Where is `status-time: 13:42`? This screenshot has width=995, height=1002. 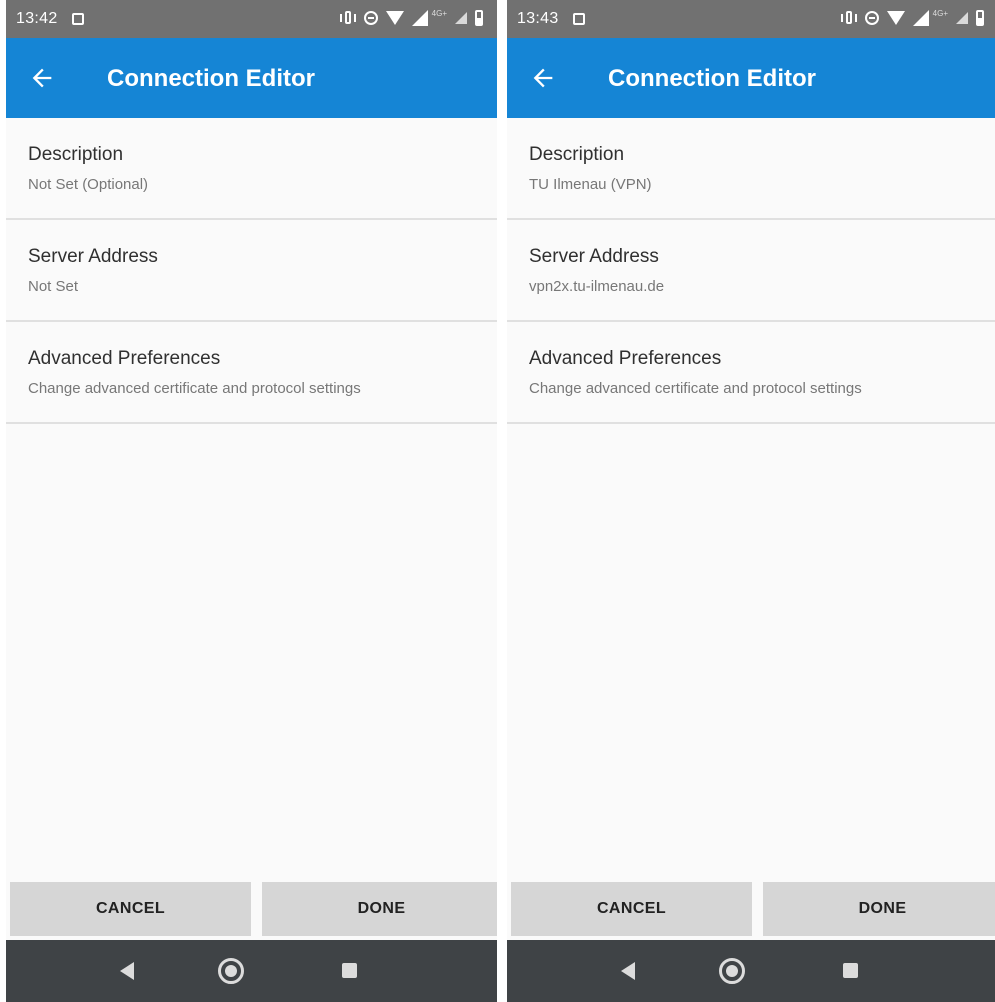 status-time: 13:42 is located at coordinates (37, 18).